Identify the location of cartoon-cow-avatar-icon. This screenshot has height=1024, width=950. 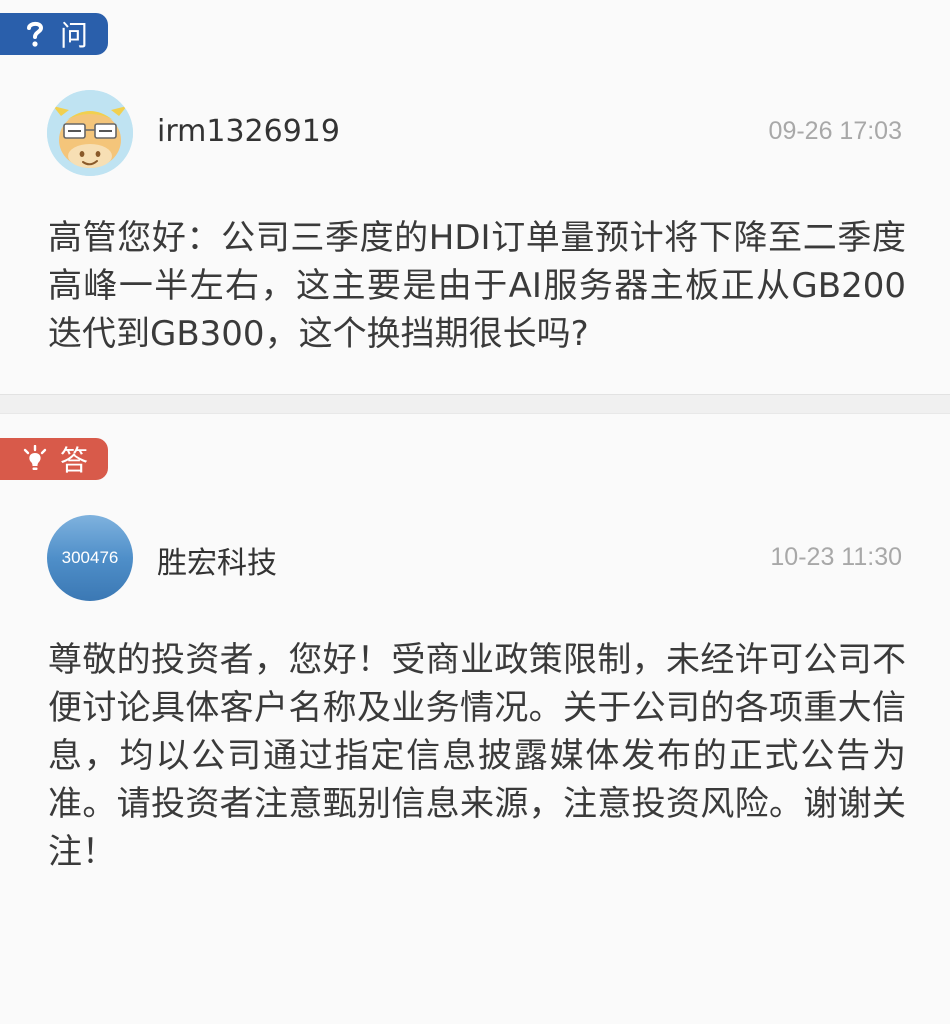
(90, 133).